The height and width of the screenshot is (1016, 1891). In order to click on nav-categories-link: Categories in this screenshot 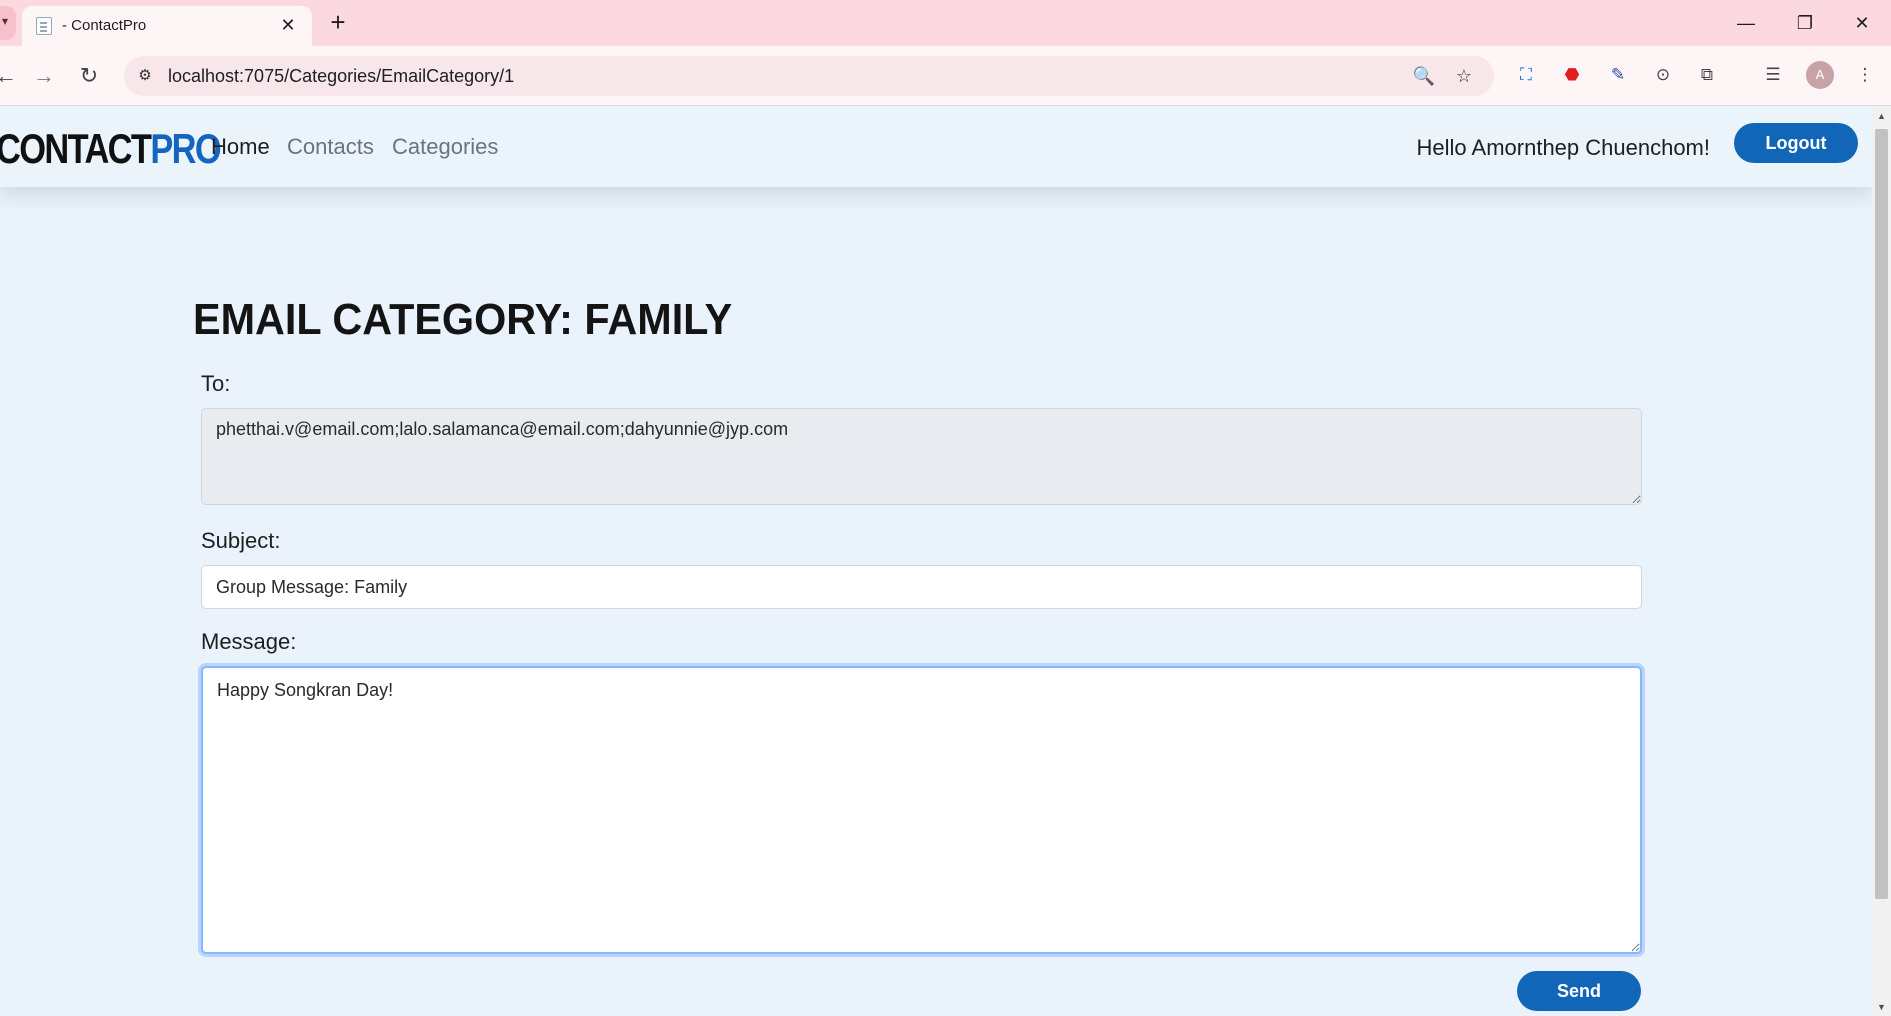, I will do `click(445, 147)`.